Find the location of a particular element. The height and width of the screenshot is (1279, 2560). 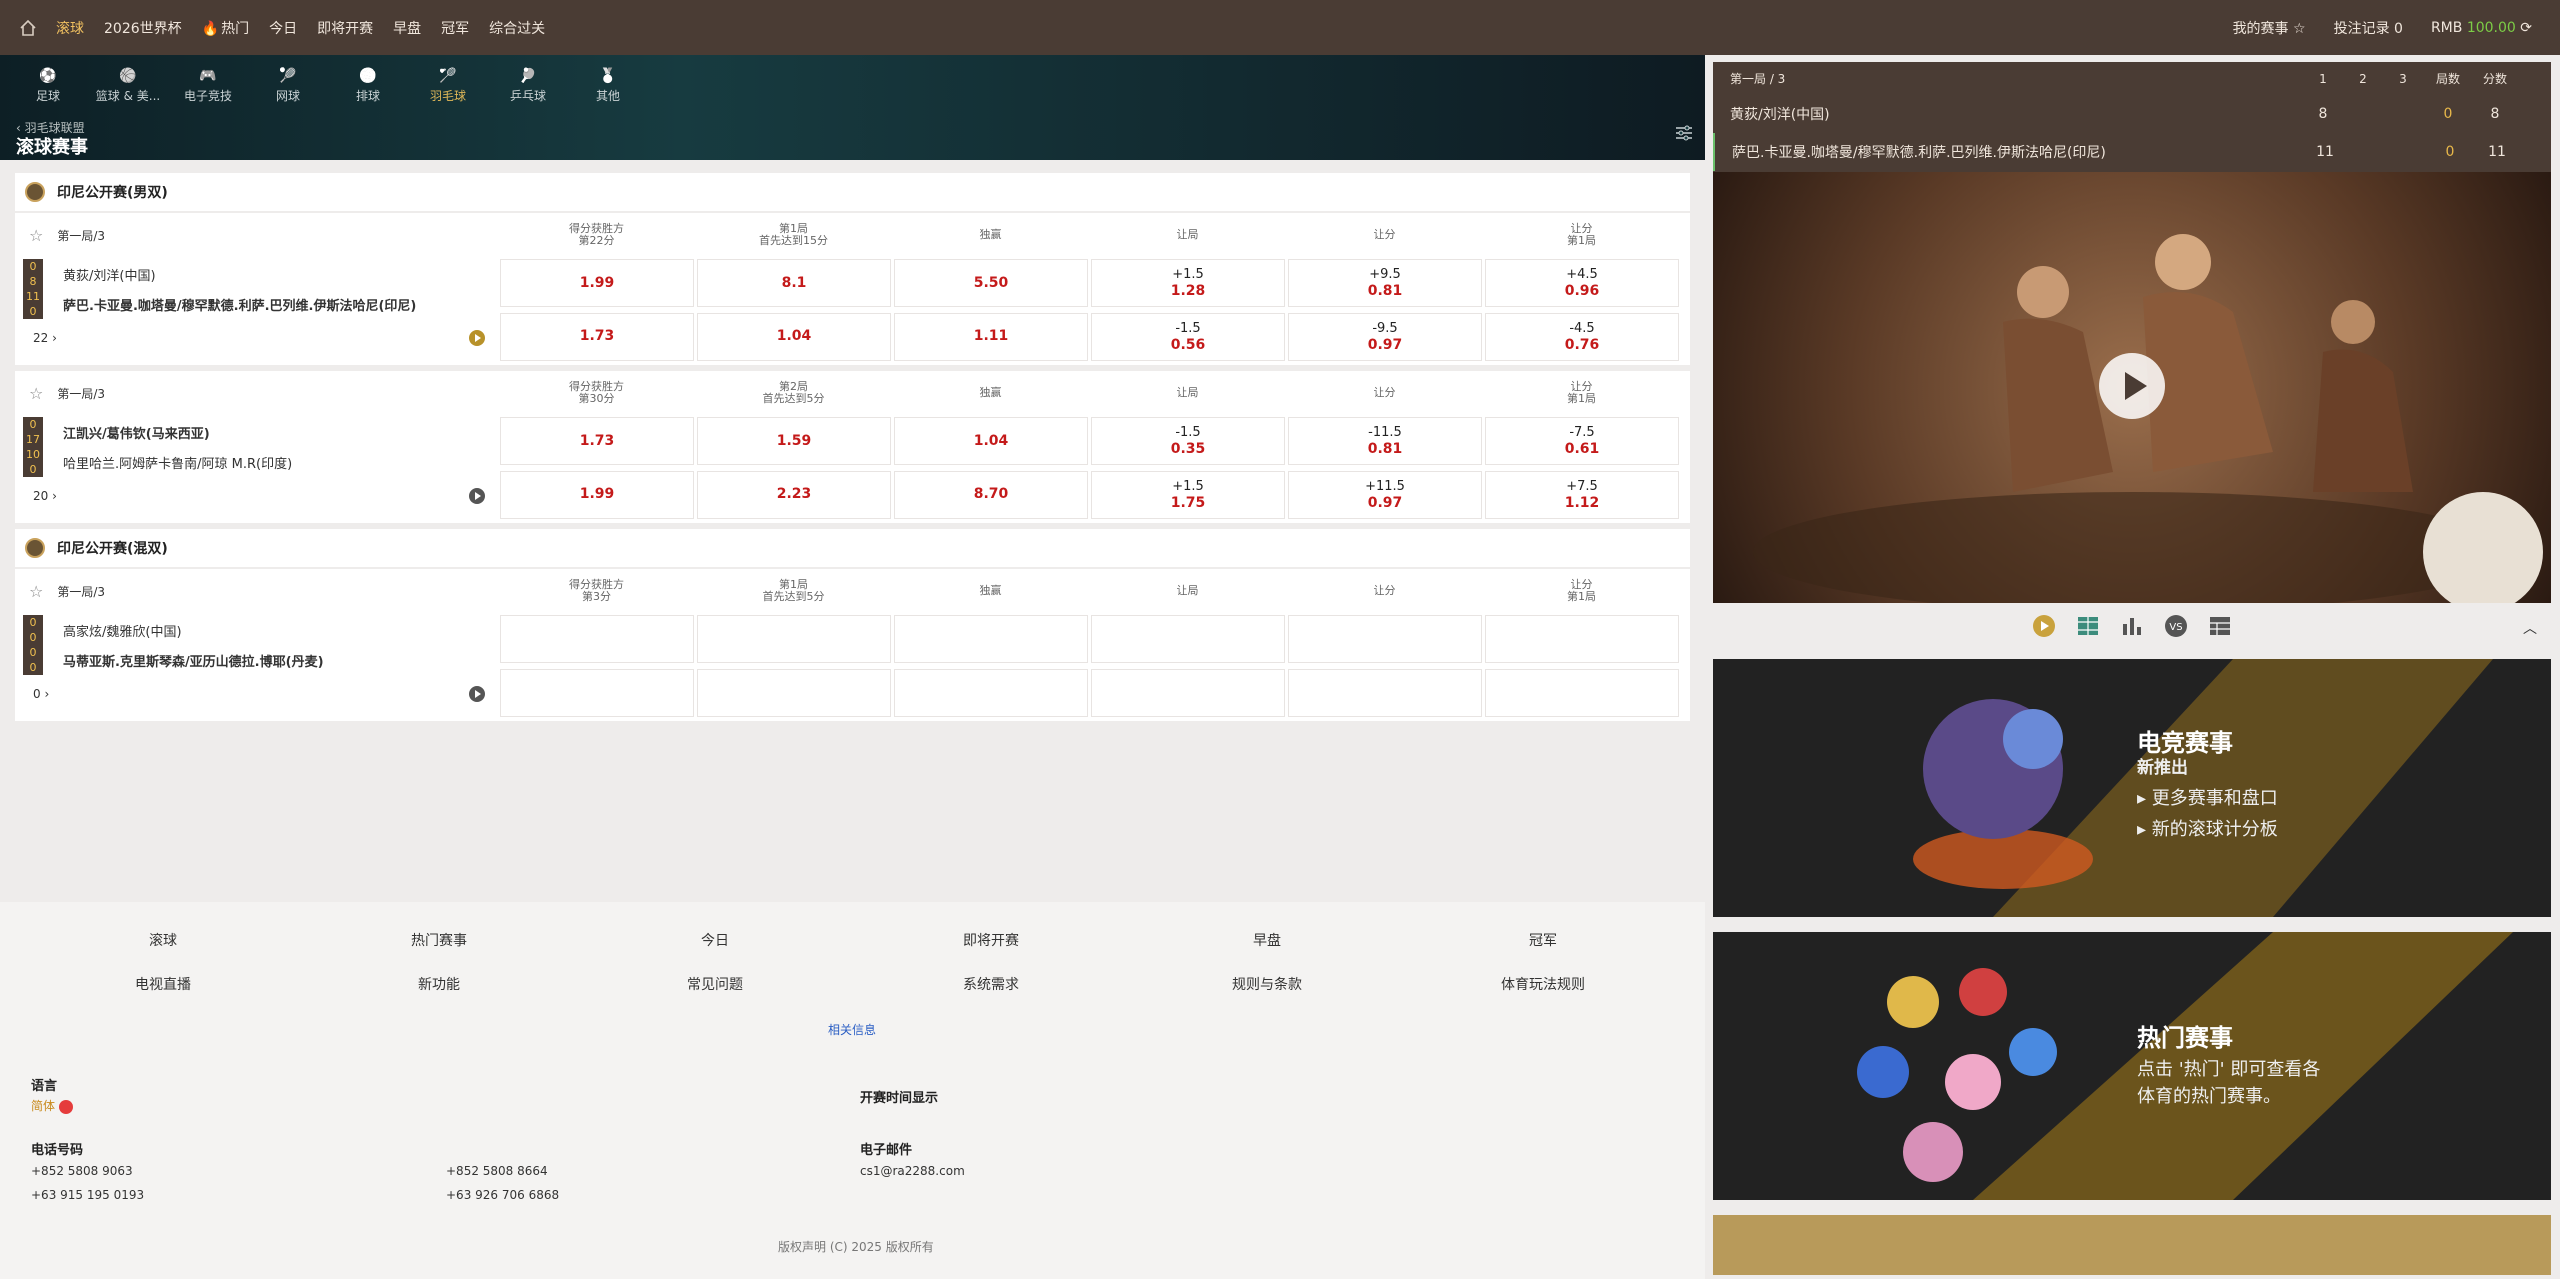

esports-banner: 电竞赛事 新推出 ▸ 更多赛事和盘口 ▸ 新的滚球计分板 is located at coordinates (2132, 788).